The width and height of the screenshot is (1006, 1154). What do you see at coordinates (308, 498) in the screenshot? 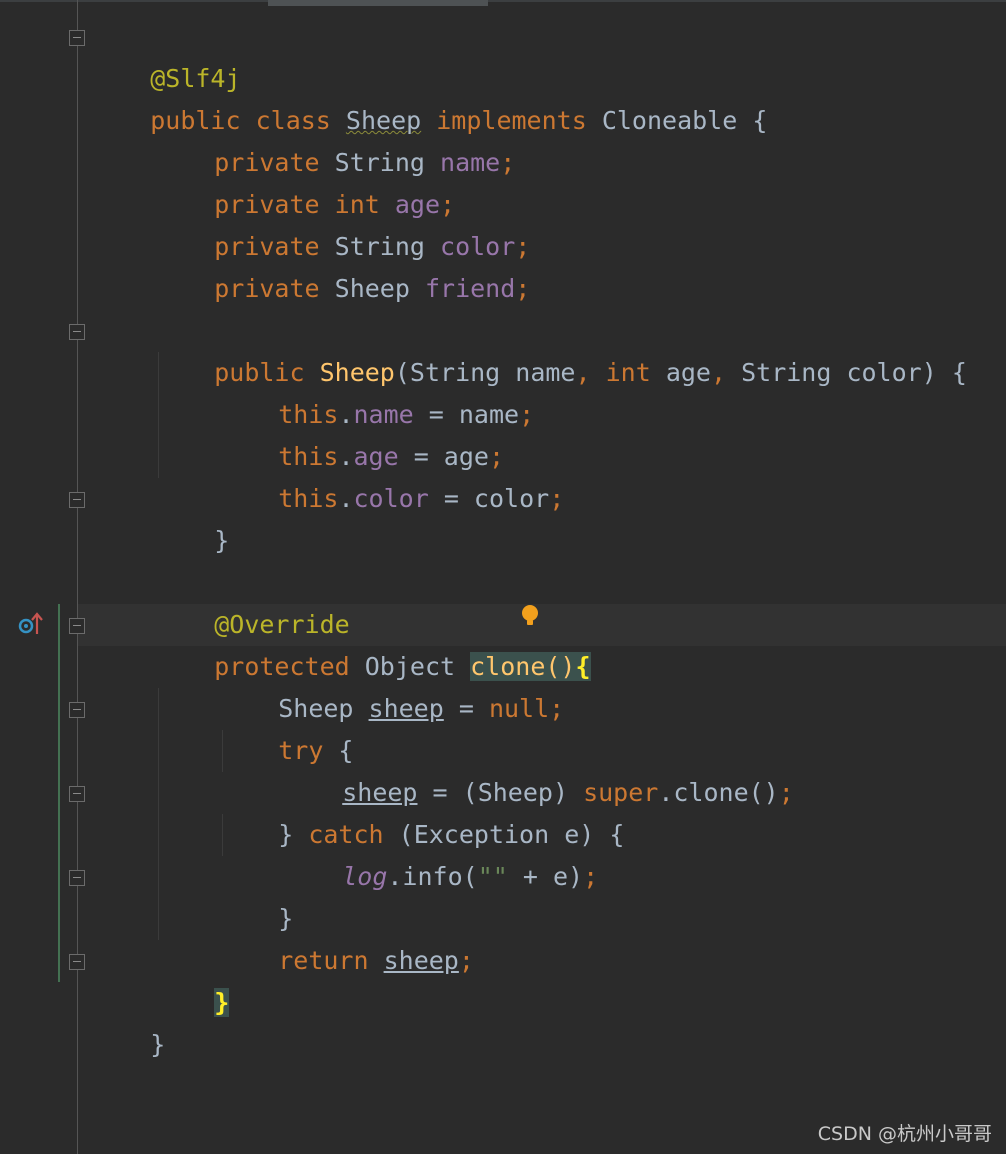
I see `keyword: this` at bounding box center [308, 498].